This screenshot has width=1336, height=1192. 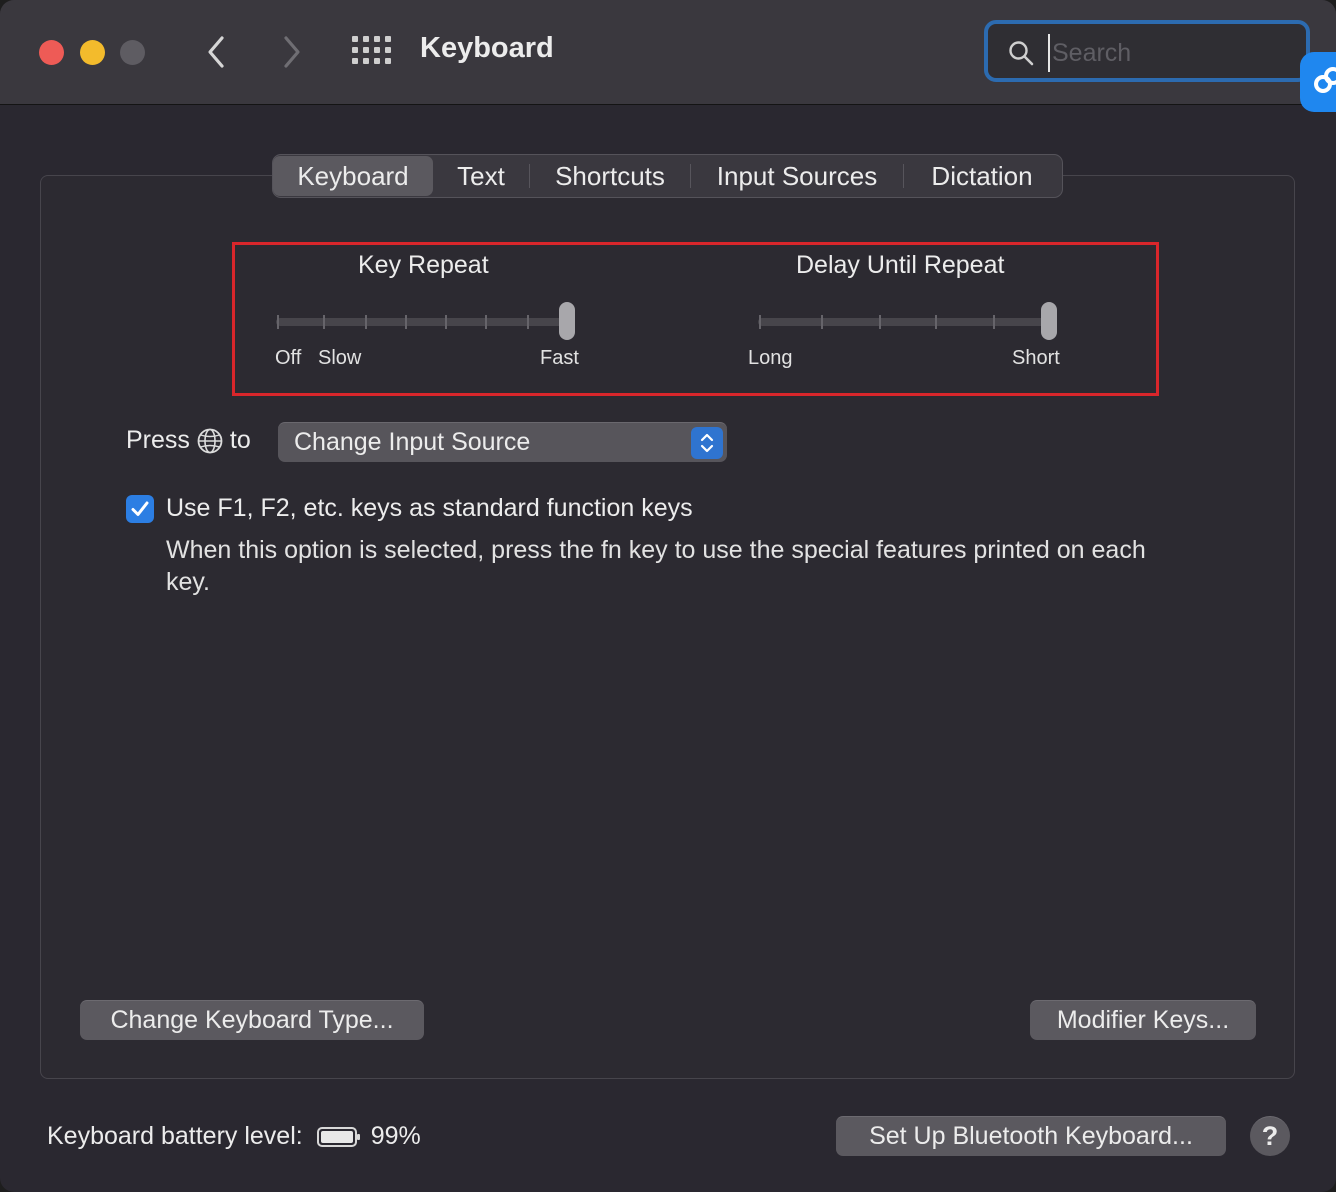 I want to click on chevron-left-icon, so click(x=216, y=52).